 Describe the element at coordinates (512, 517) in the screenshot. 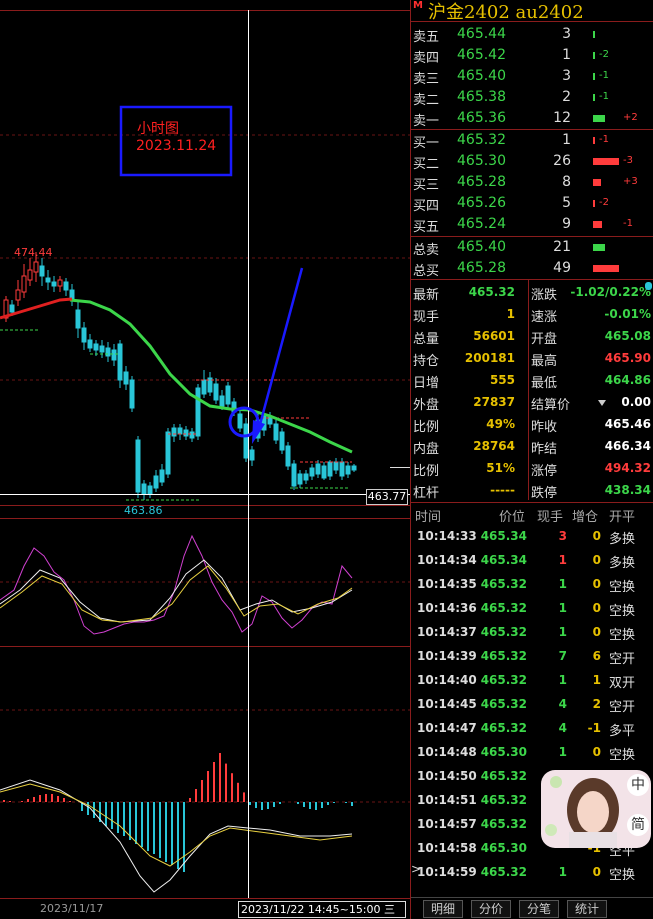

I see `ticks-header-price: 价位` at that location.